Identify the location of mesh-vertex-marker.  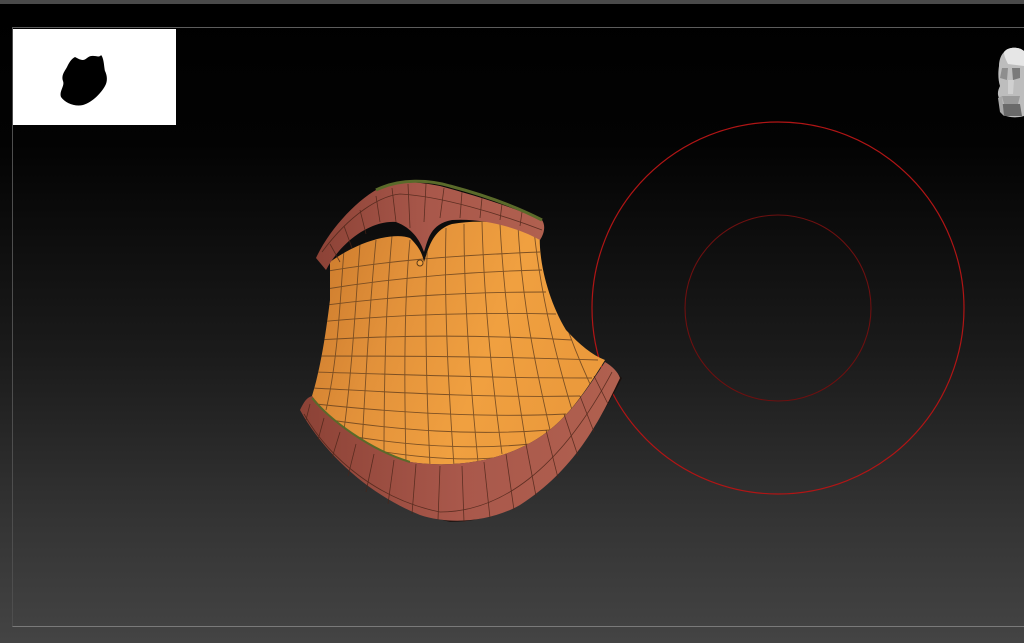
(420, 263).